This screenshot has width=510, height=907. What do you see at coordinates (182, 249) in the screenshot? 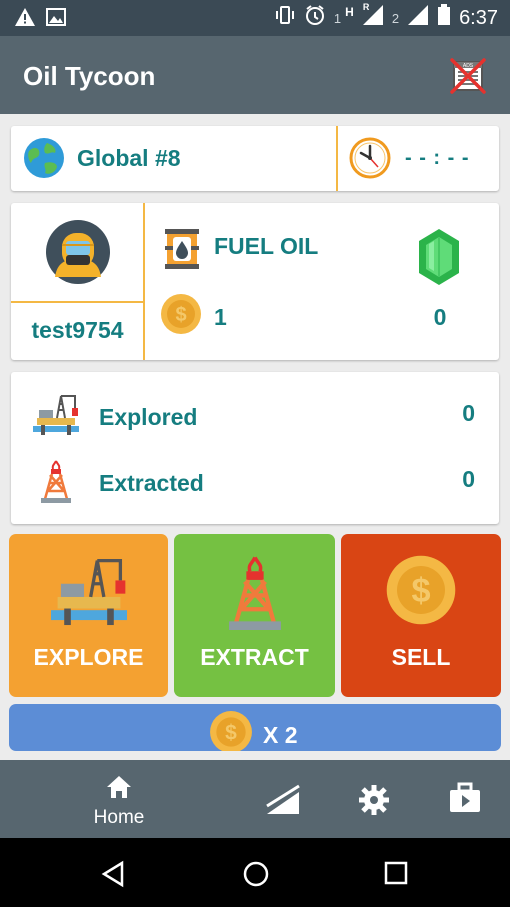
I see `oil-barrel-icon` at bounding box center [182, 249].